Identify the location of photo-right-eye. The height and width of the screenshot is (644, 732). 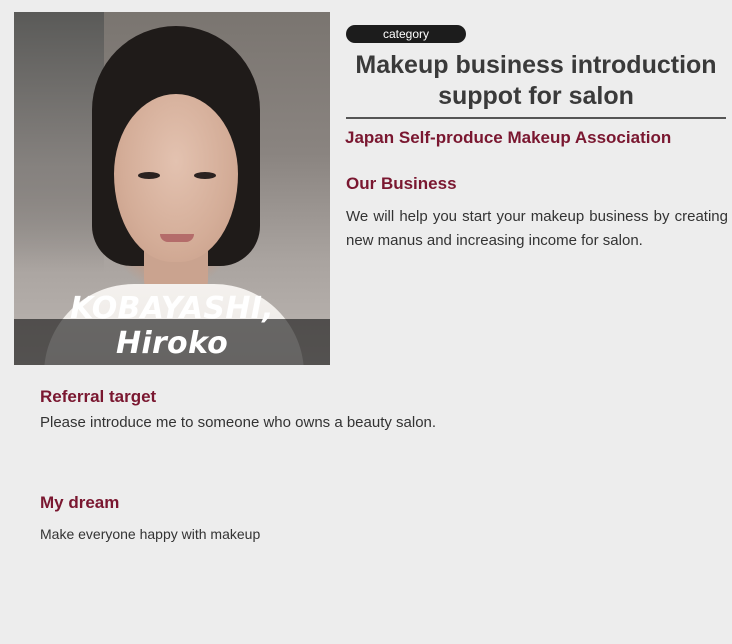
(205, 175).